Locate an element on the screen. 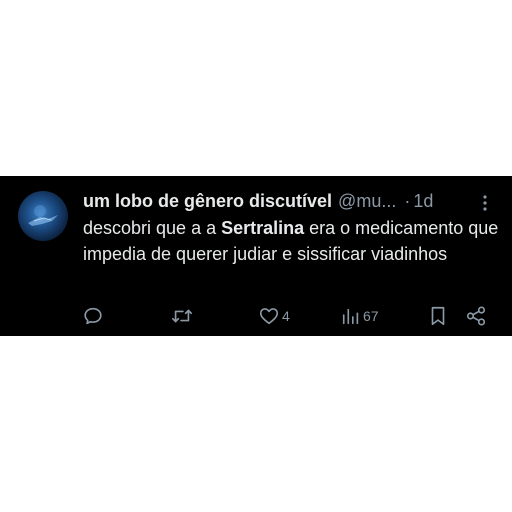  like-button: 4 is located at coordinates (274, 316).